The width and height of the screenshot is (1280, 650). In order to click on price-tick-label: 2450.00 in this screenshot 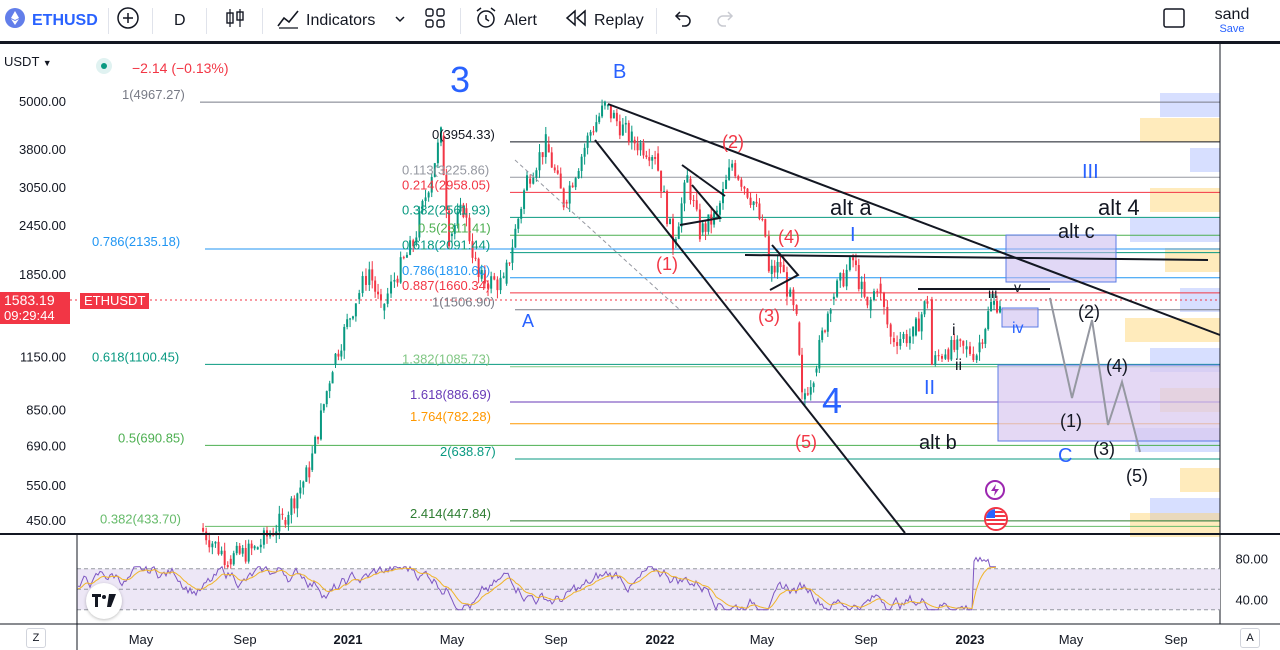, I will do `click(42, 225)`.